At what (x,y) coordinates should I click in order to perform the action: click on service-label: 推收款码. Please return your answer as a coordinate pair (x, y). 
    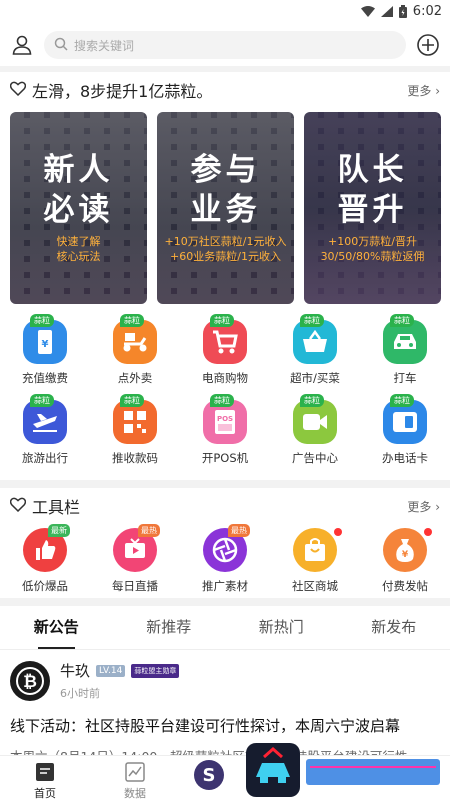
    Looking at the image, I should click on (135, 458).